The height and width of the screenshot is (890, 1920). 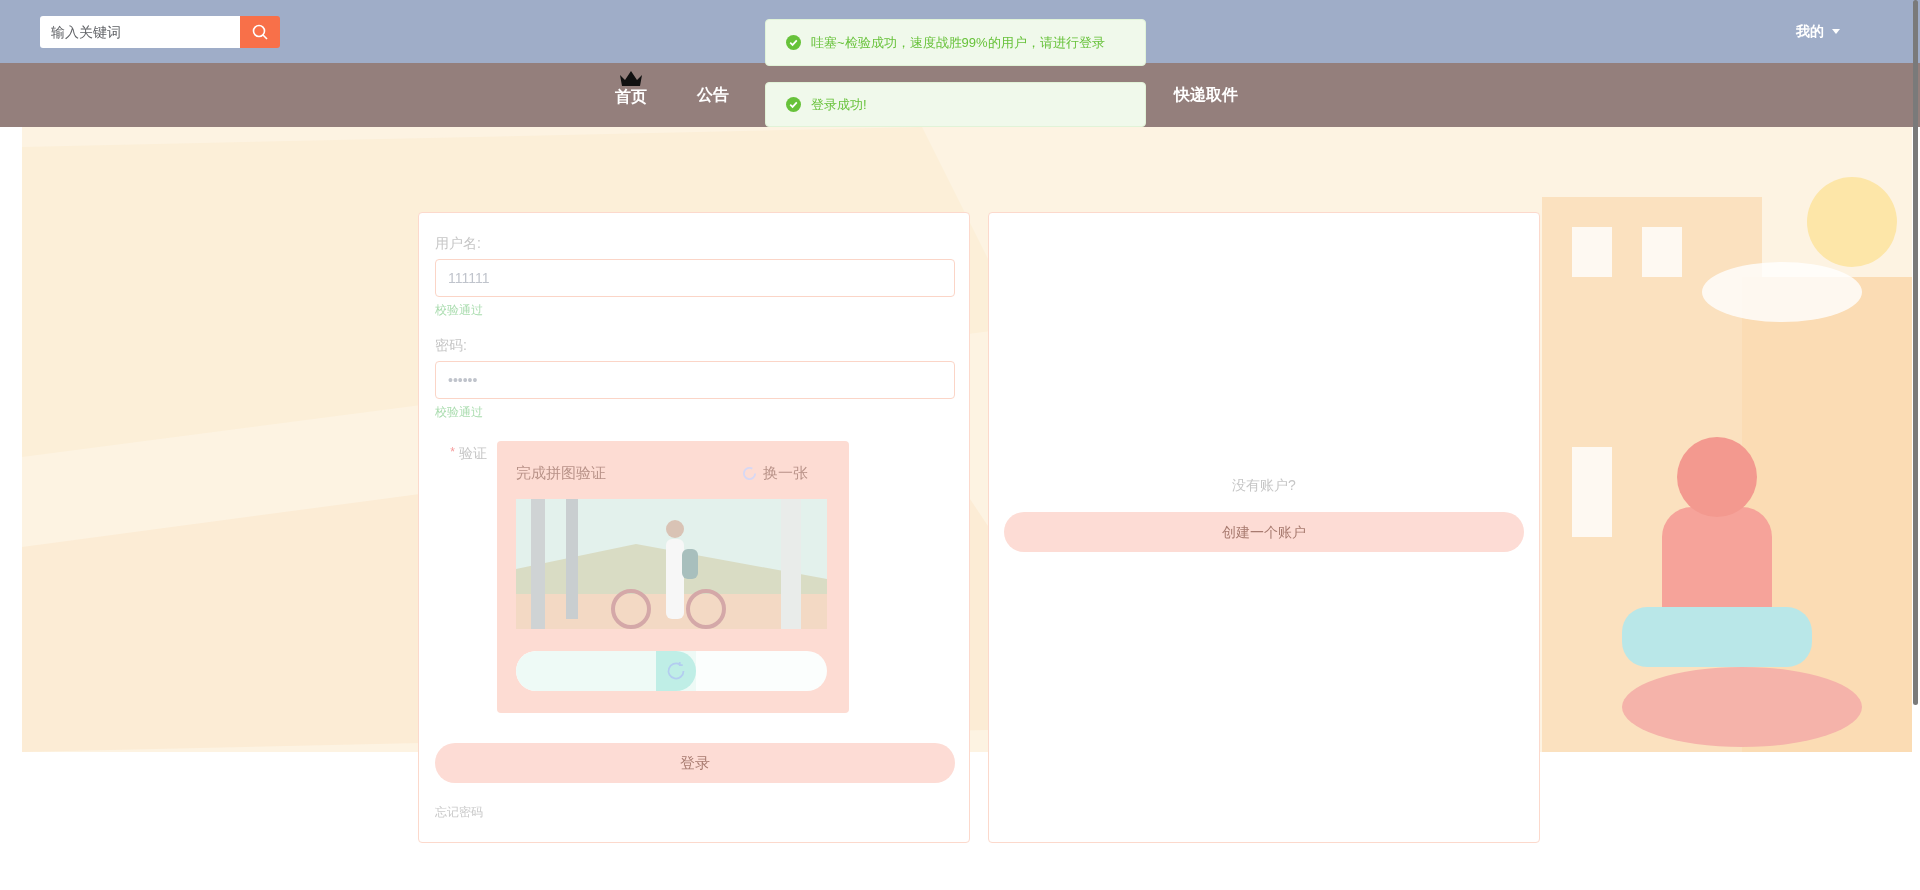 What do you see at coordinates (631, 78) in the screenshot?
I see `crown-icon` at bounding box center [631, 78].